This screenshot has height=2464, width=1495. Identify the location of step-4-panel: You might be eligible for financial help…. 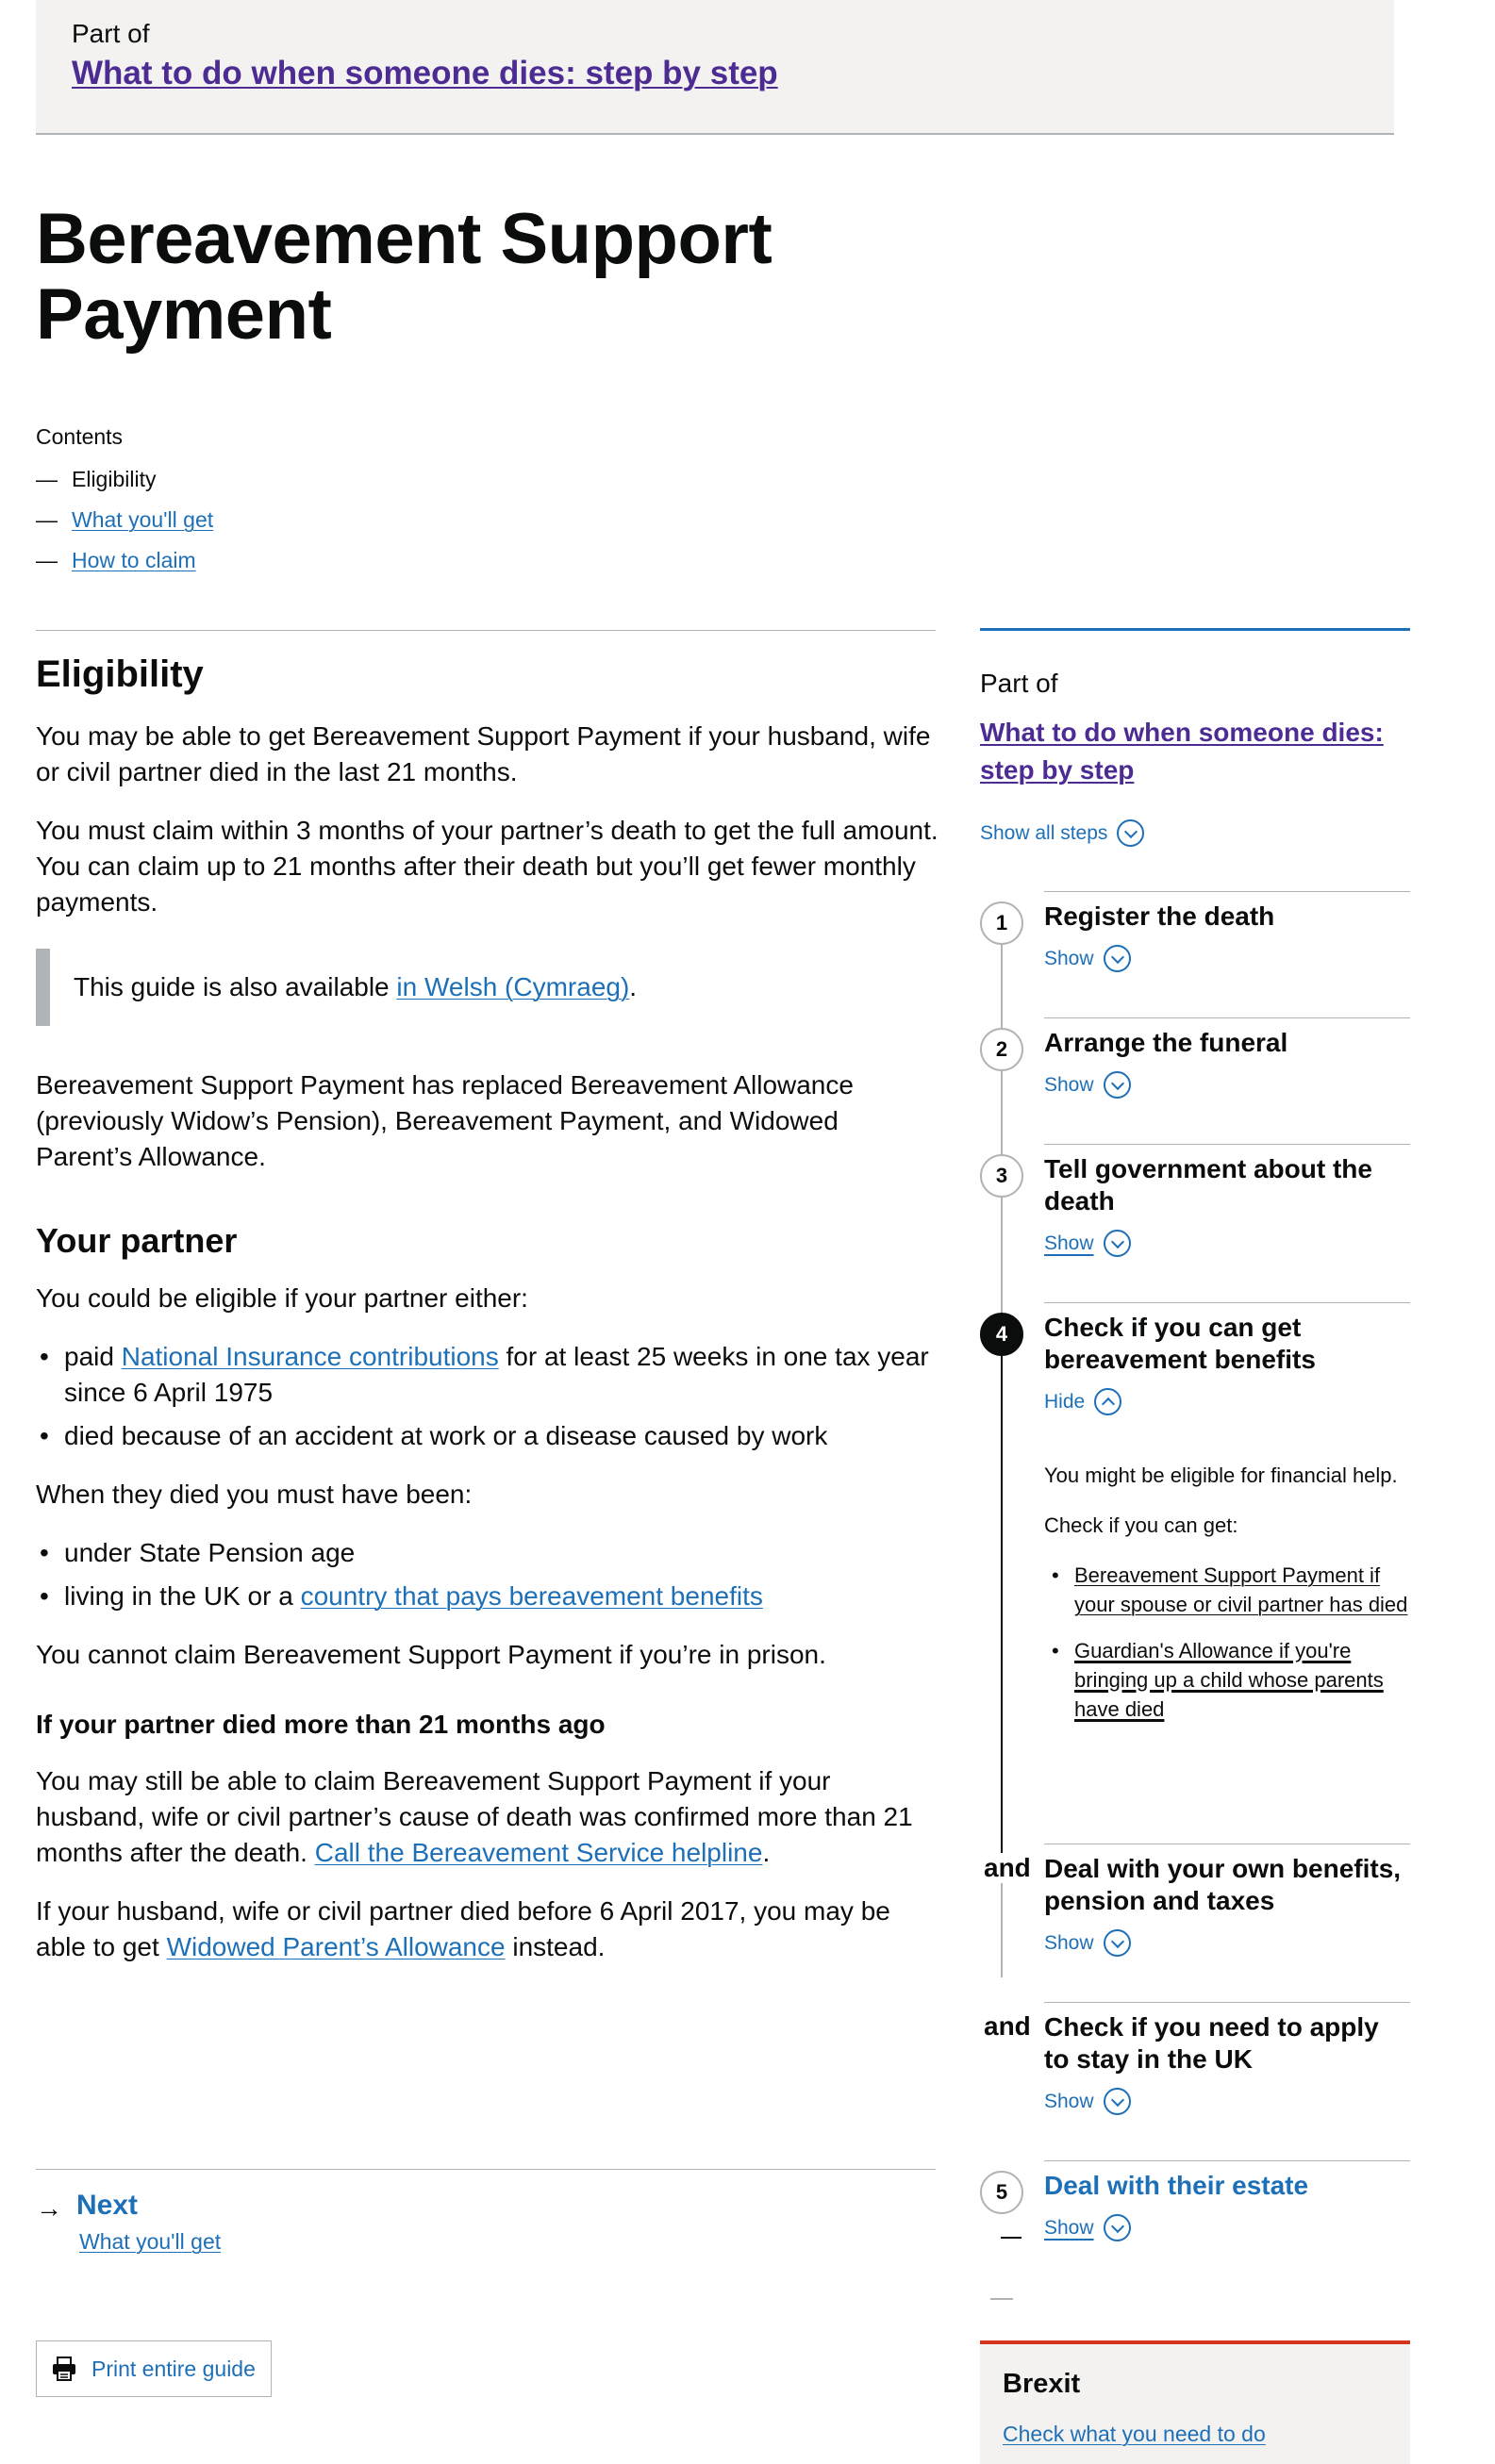
(1227, 1601).